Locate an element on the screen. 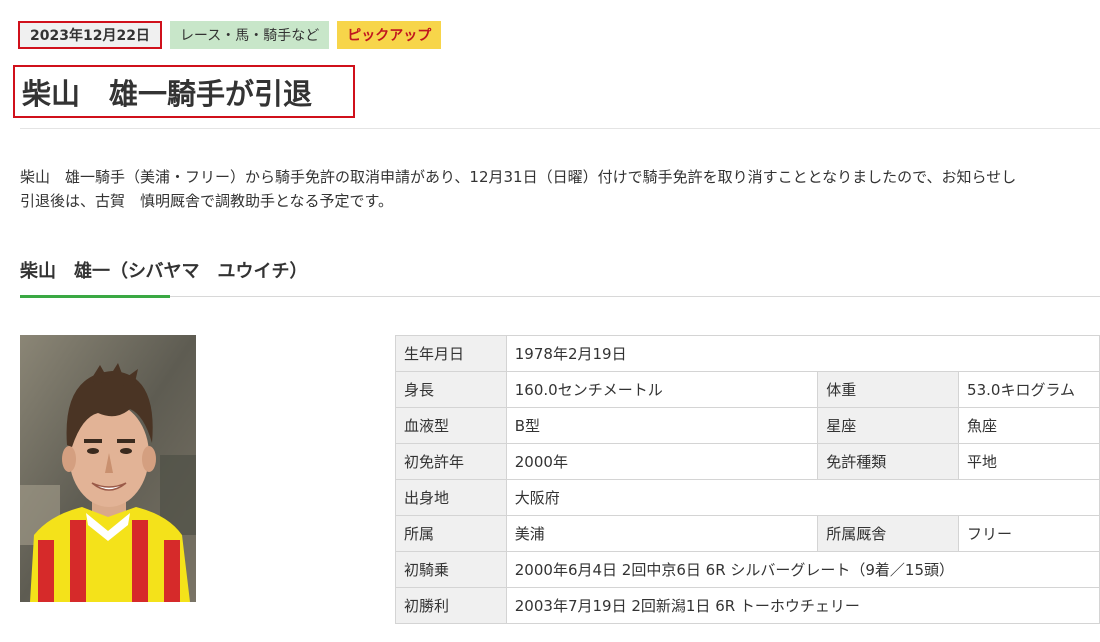  jockey-portrait-icon is located at coordinates (108, 468).